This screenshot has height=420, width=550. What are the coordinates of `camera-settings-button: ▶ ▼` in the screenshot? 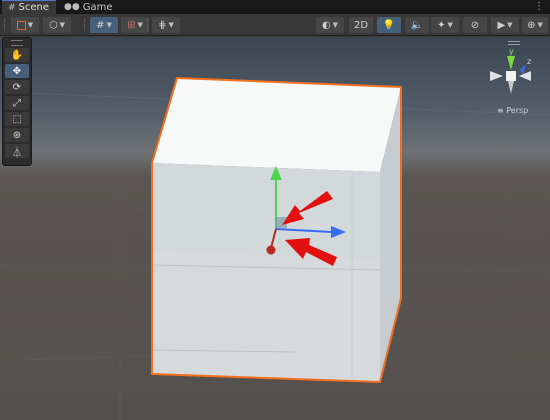 It's located at (505, 25).